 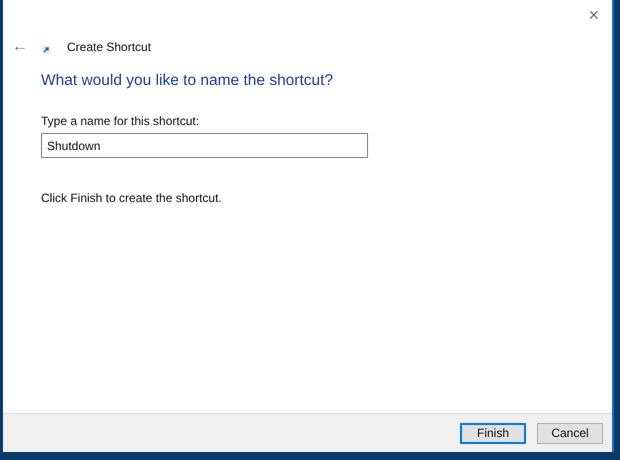 I want to click on shortcut-icon, so click(x=46, y=50).